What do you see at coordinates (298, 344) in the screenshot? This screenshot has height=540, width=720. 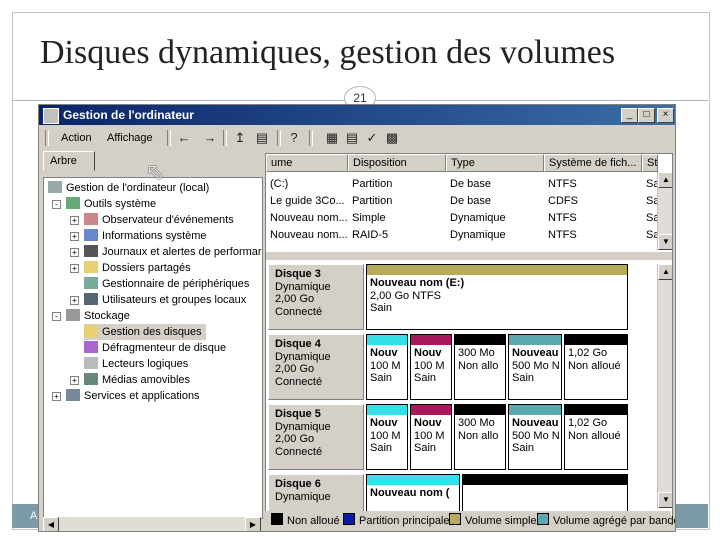 I see `disk-name: Disque 4` at bounding box center [298, 344].